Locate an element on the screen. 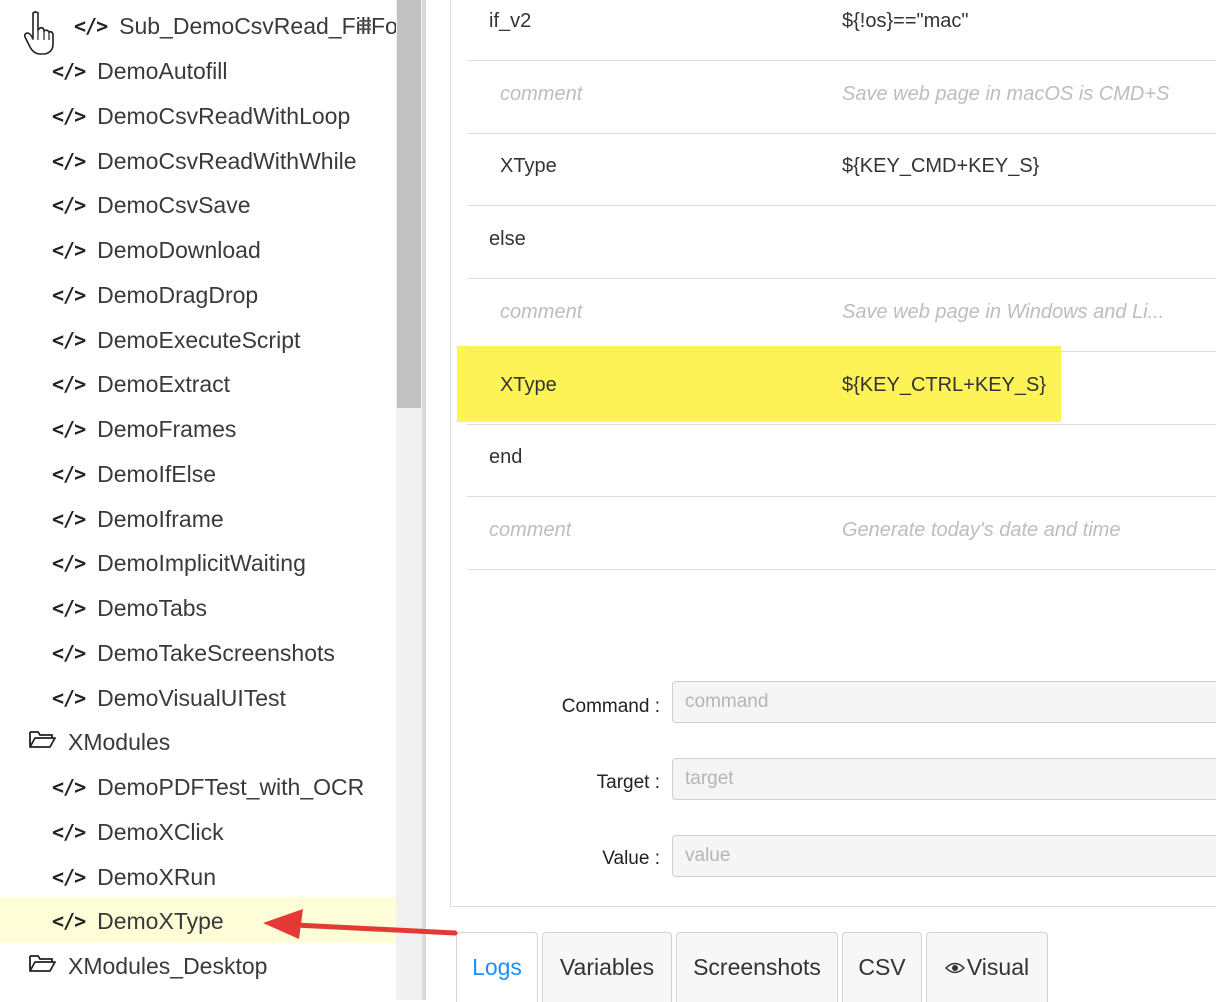 This screenshot has height=1002, width=1216. tree-item-demoxclick: </> DemoXClick is located at coordinates (138, 832).